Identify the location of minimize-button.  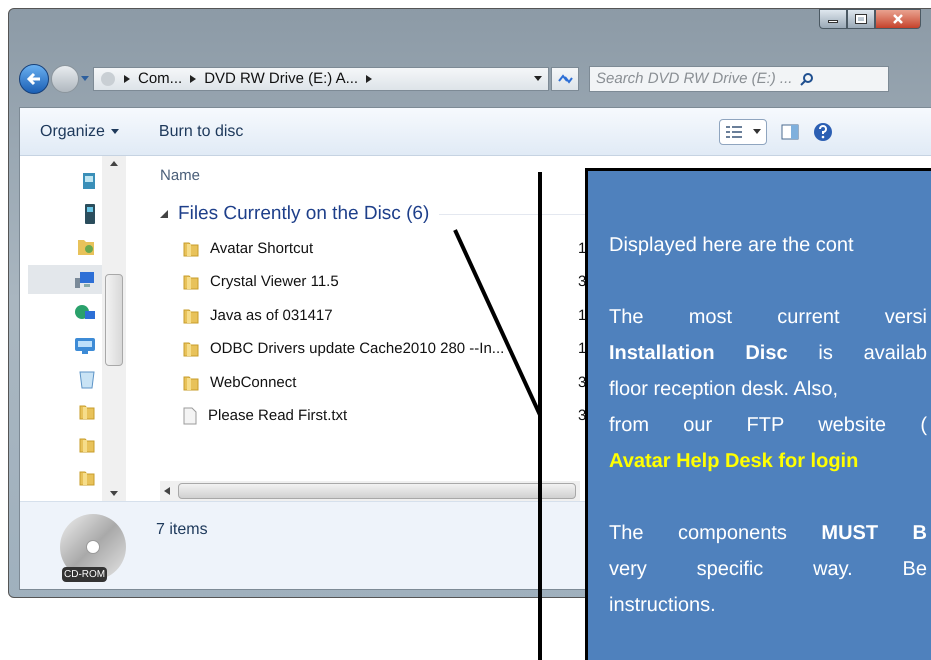
(833, 19).